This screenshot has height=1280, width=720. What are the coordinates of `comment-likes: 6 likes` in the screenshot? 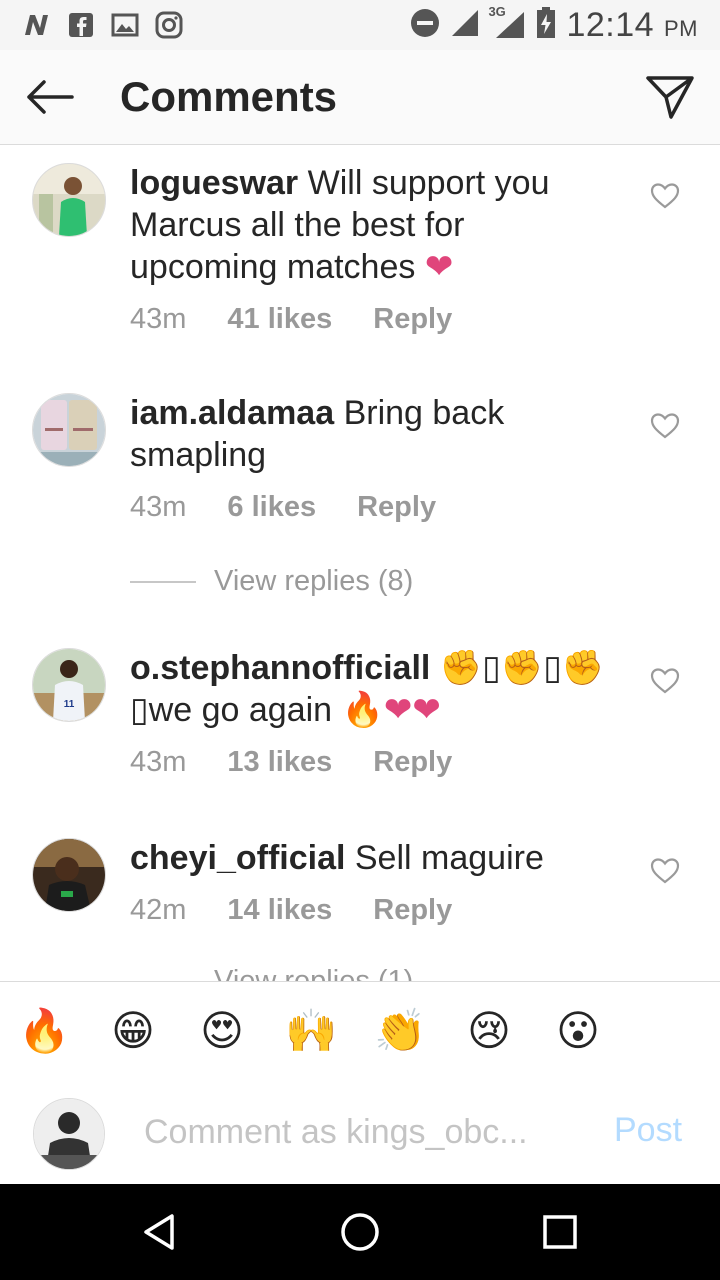 It's located at (271, 507).